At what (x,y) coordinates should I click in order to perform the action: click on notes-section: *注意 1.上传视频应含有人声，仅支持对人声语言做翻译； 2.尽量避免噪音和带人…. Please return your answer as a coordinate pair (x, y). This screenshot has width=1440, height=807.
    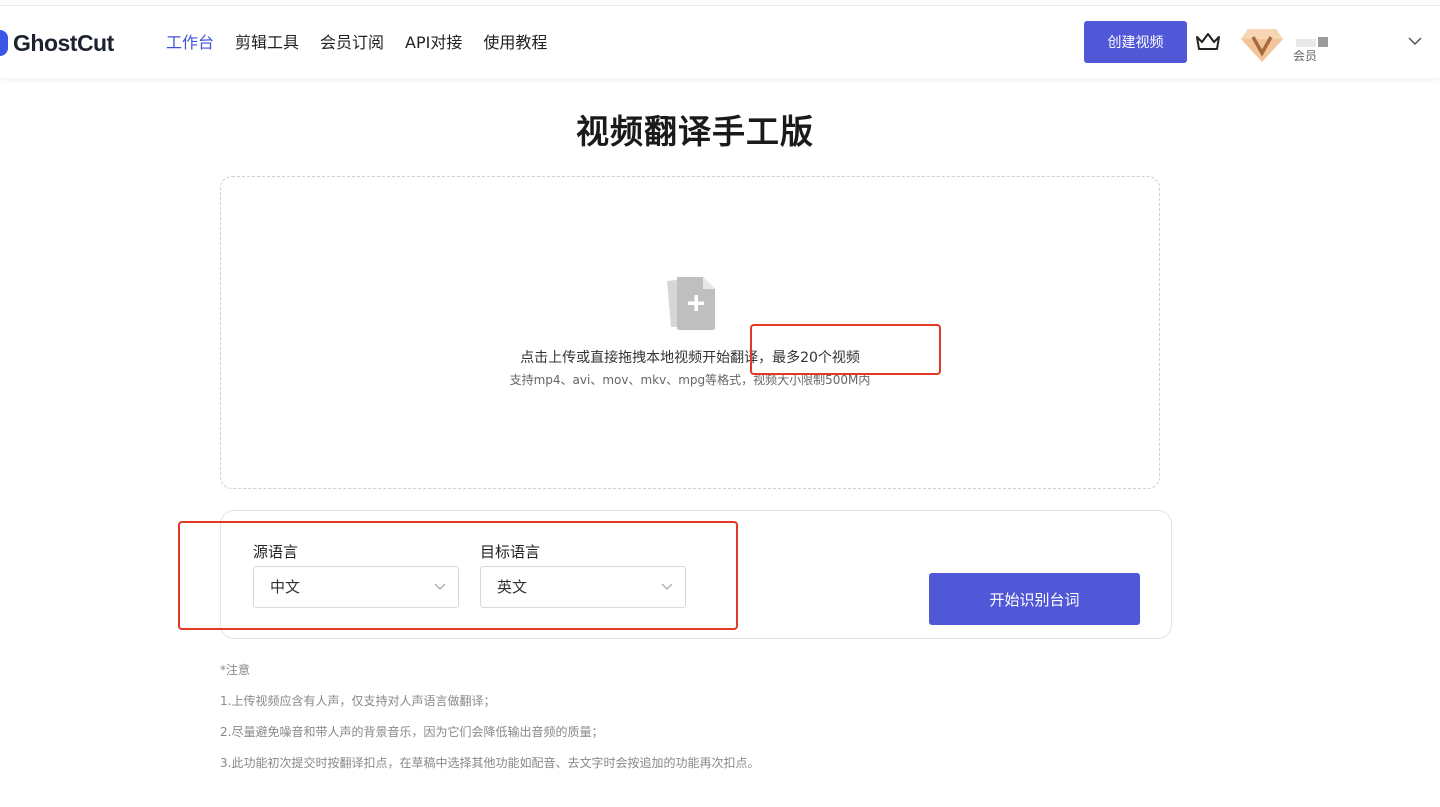
    Looking at the image, I should click on (489, 724).